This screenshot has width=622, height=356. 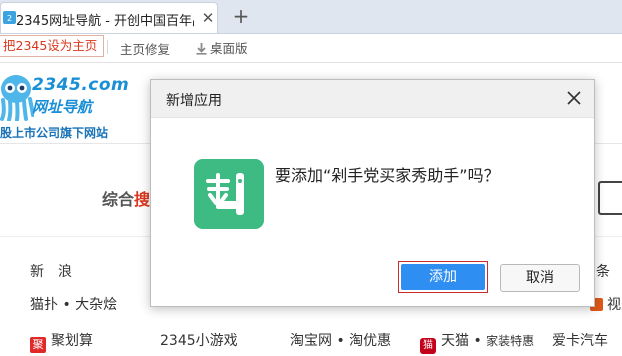 What do you see at coordinates (142, 199) in the screenshot?
I see `search-tab-highlight: 搜` at bounding box center [142, 199].